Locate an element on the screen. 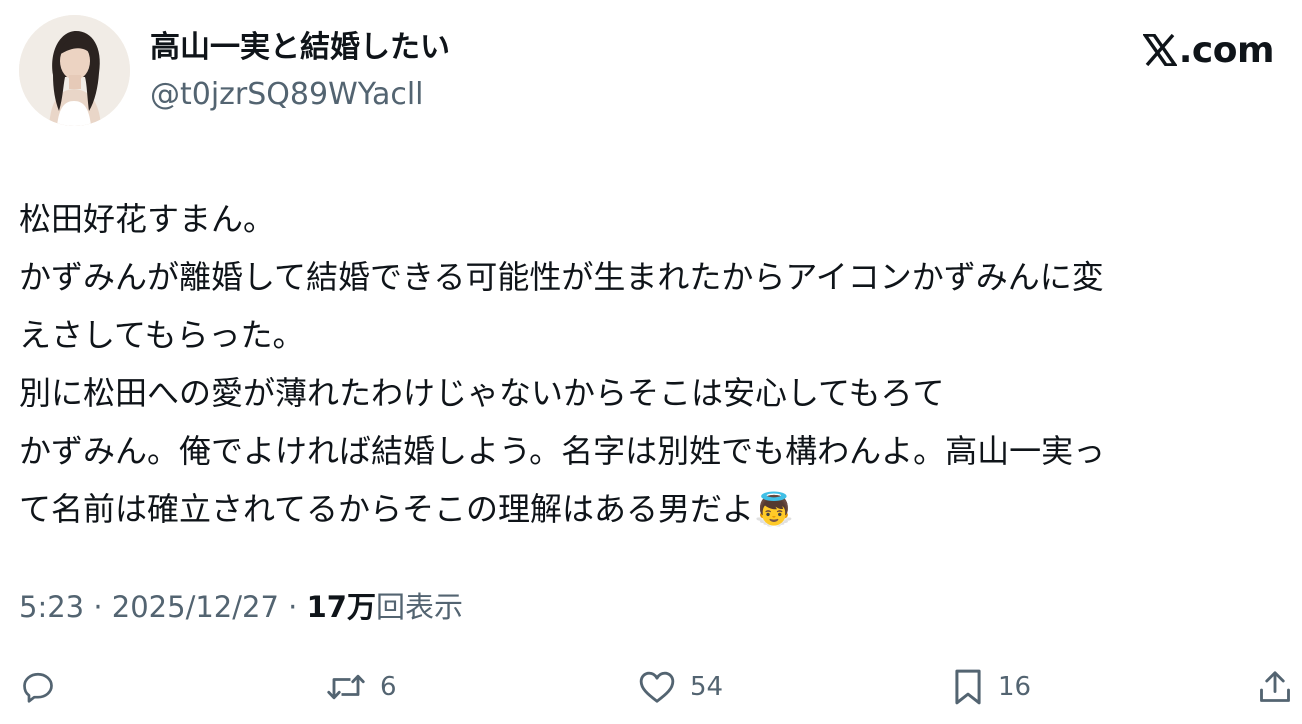  share-button is located at coordinates (1275, 687).